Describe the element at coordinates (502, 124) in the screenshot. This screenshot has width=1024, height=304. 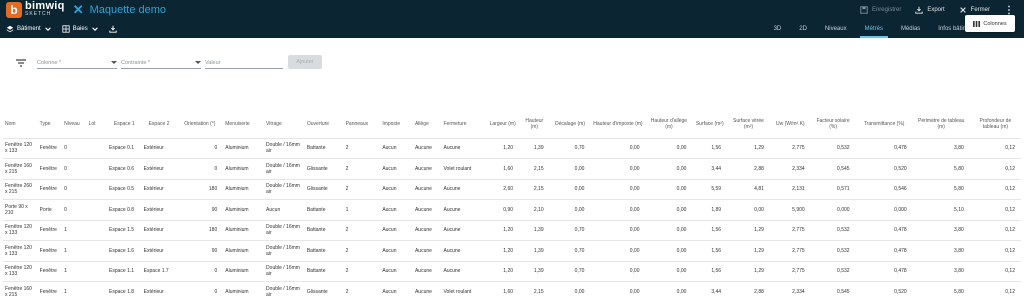
I see `column-header: Largeur (m)` at that location.